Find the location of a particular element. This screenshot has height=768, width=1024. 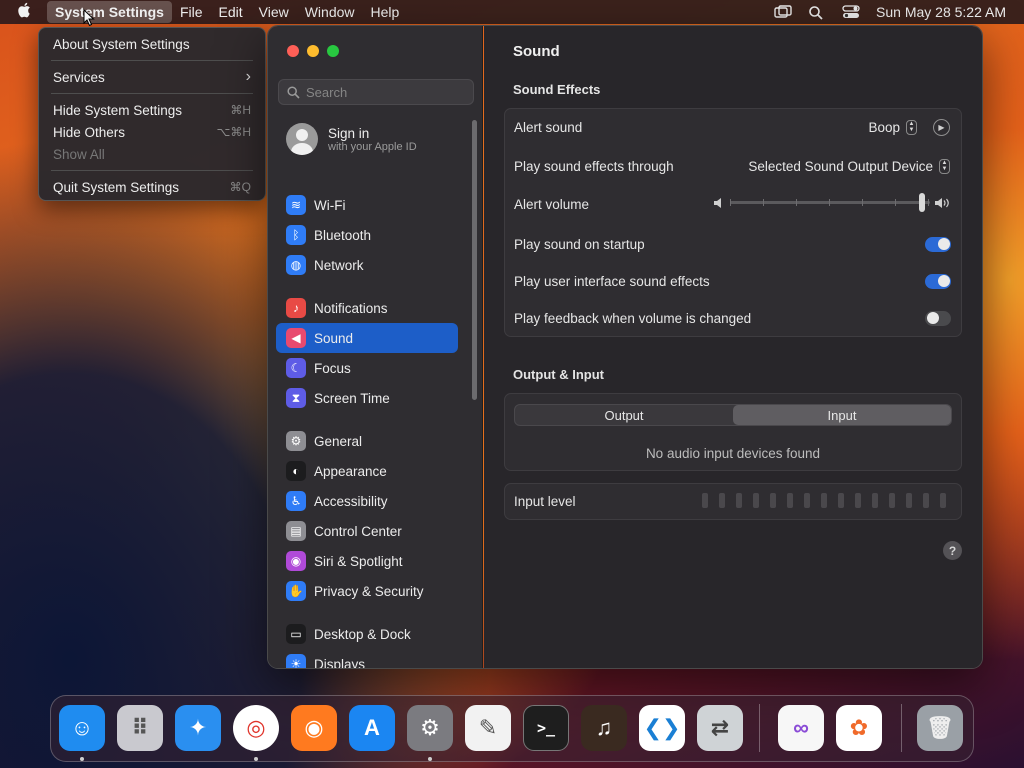

search-input is located at coordinates (386, 92).